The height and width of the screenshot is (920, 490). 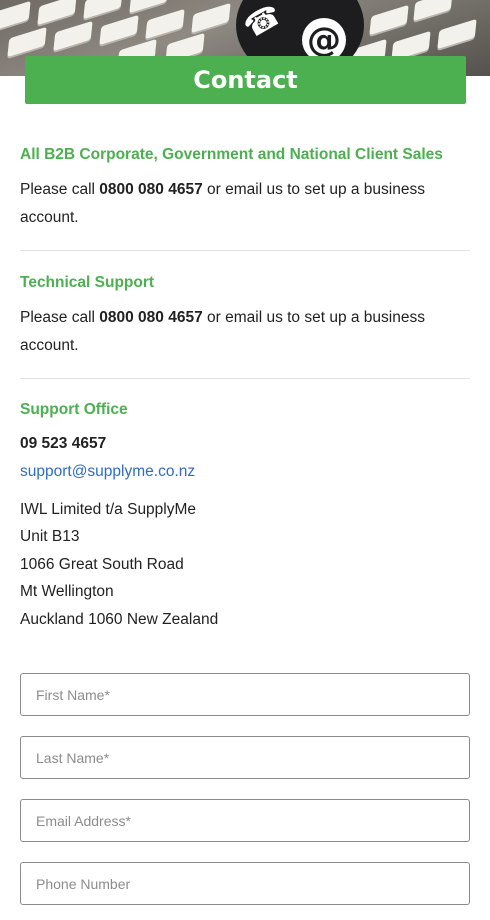 I want to click on section-heading-technical-support: Technical Support, so click(x=87, y=282).